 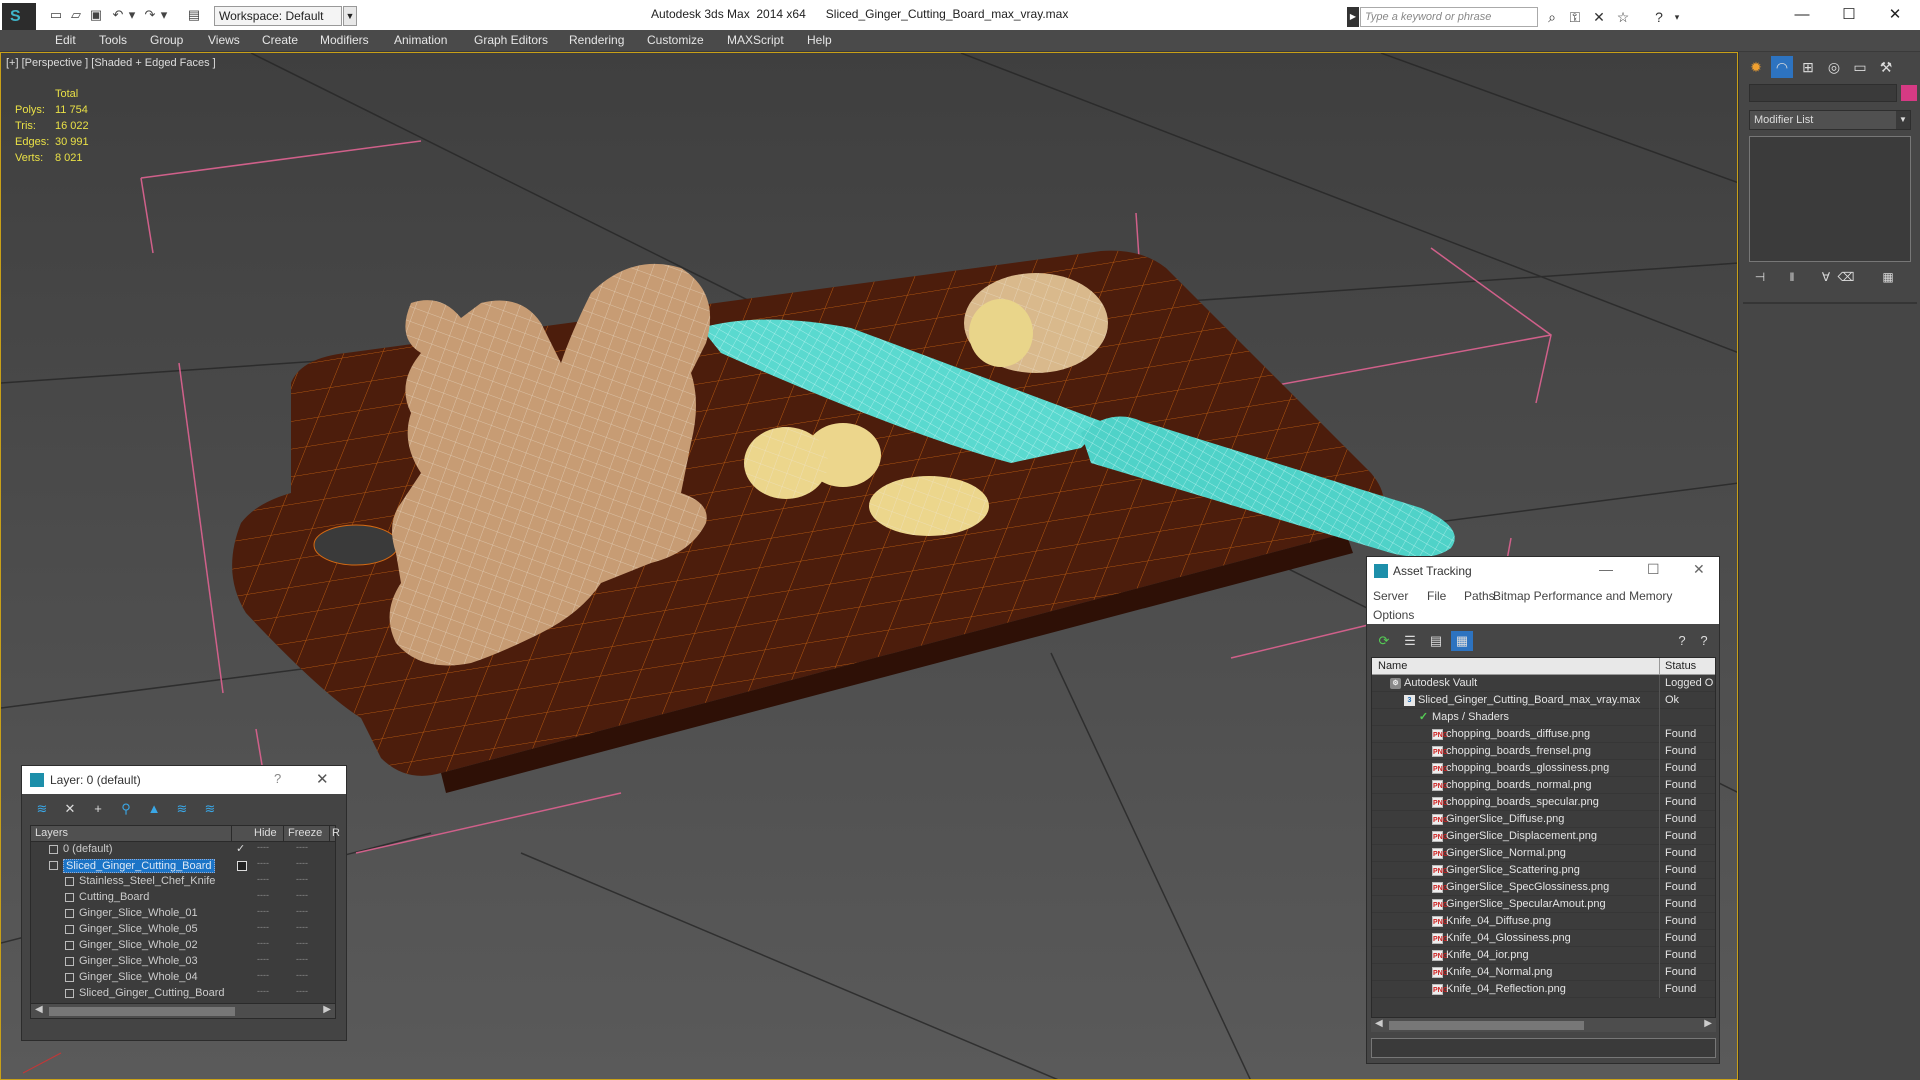 What do you see at coordinates (420, 40) in the screenshot?
I see `menu-animation: Animation` at bounding box center [420, 40].